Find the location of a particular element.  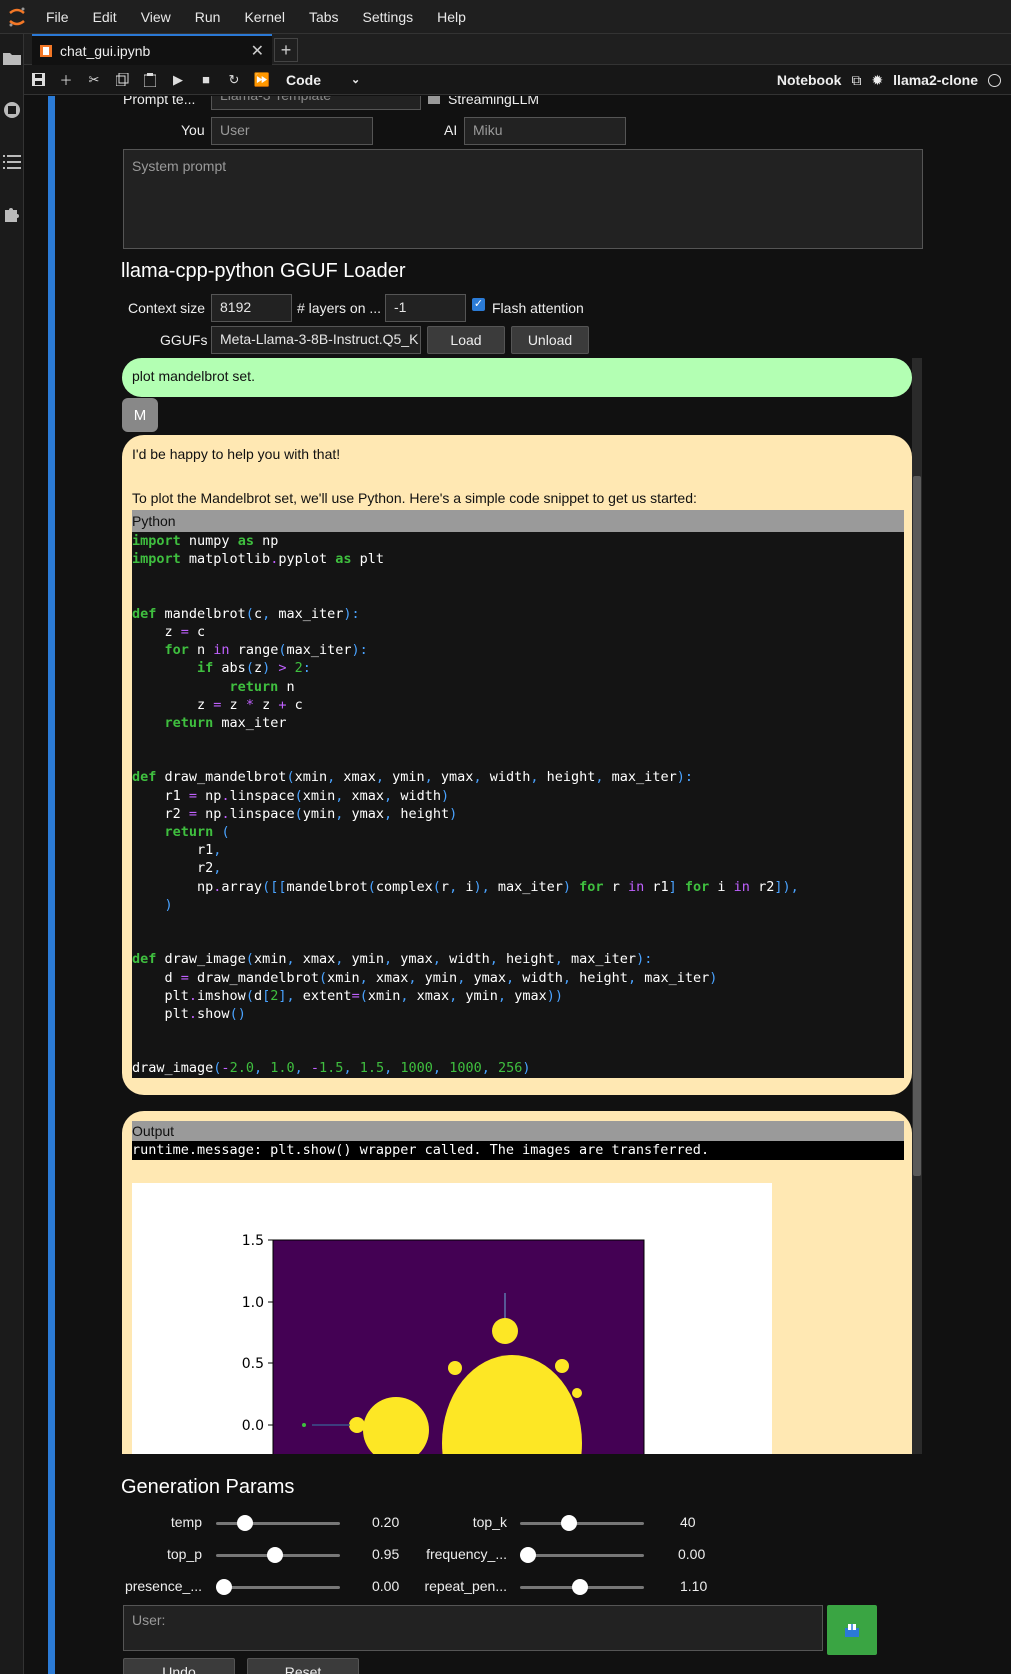

frequency-penalty-slider is located at coordinates (582, 1555).